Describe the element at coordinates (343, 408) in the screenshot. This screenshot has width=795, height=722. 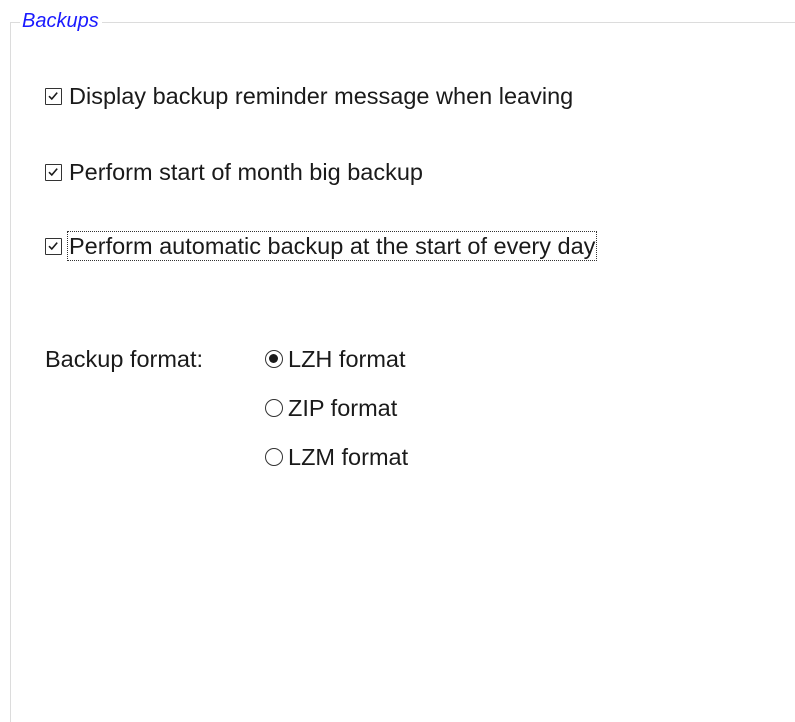
I see `radio-label: ZIP format` at that location.